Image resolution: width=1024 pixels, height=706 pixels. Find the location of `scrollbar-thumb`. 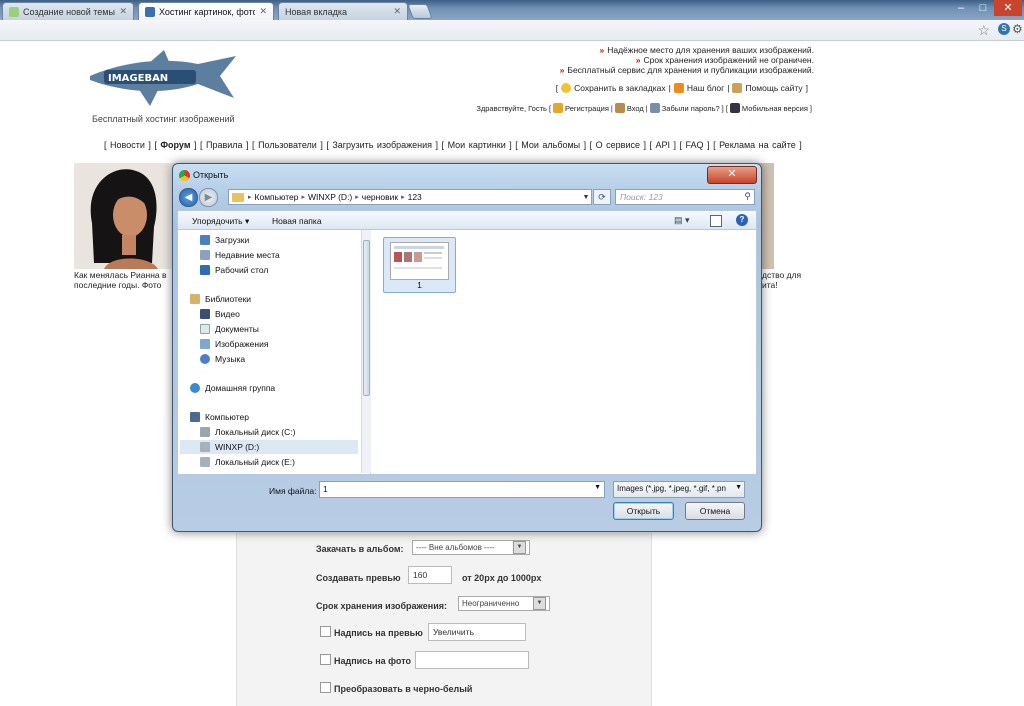

scrollbar-thumb is located at coordinates (366, 318).